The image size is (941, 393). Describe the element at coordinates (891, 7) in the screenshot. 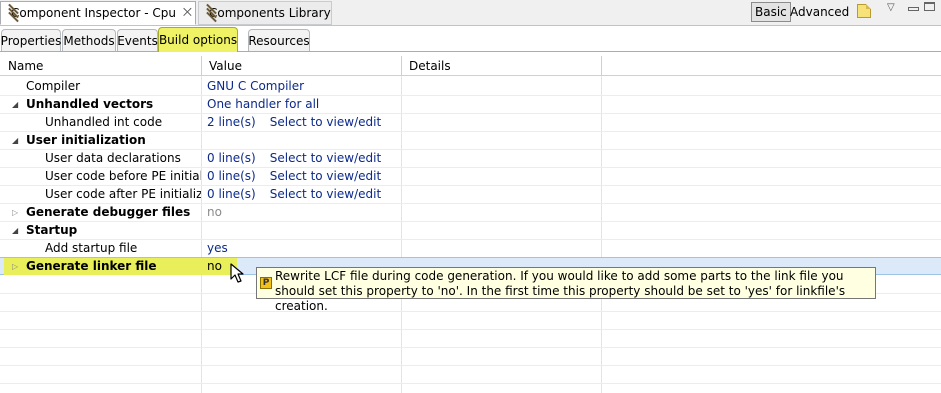

I see `view-menu-icon: ▽` at that location.